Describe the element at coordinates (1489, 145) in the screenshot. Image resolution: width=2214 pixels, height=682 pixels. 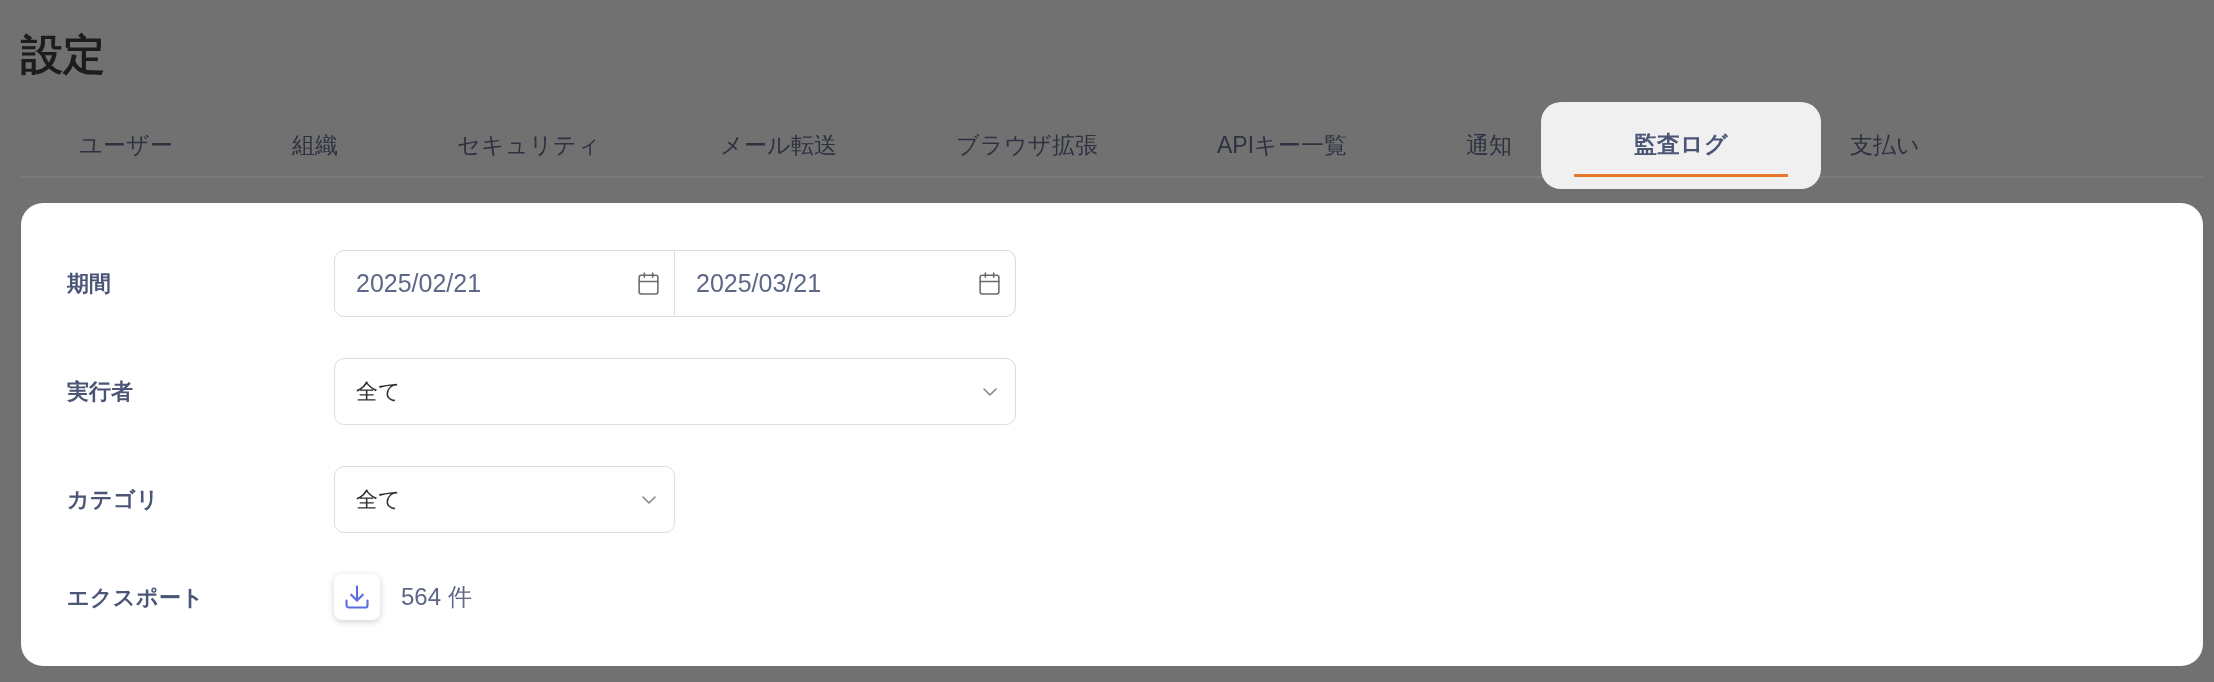
I see `tab: 通知` at that location.